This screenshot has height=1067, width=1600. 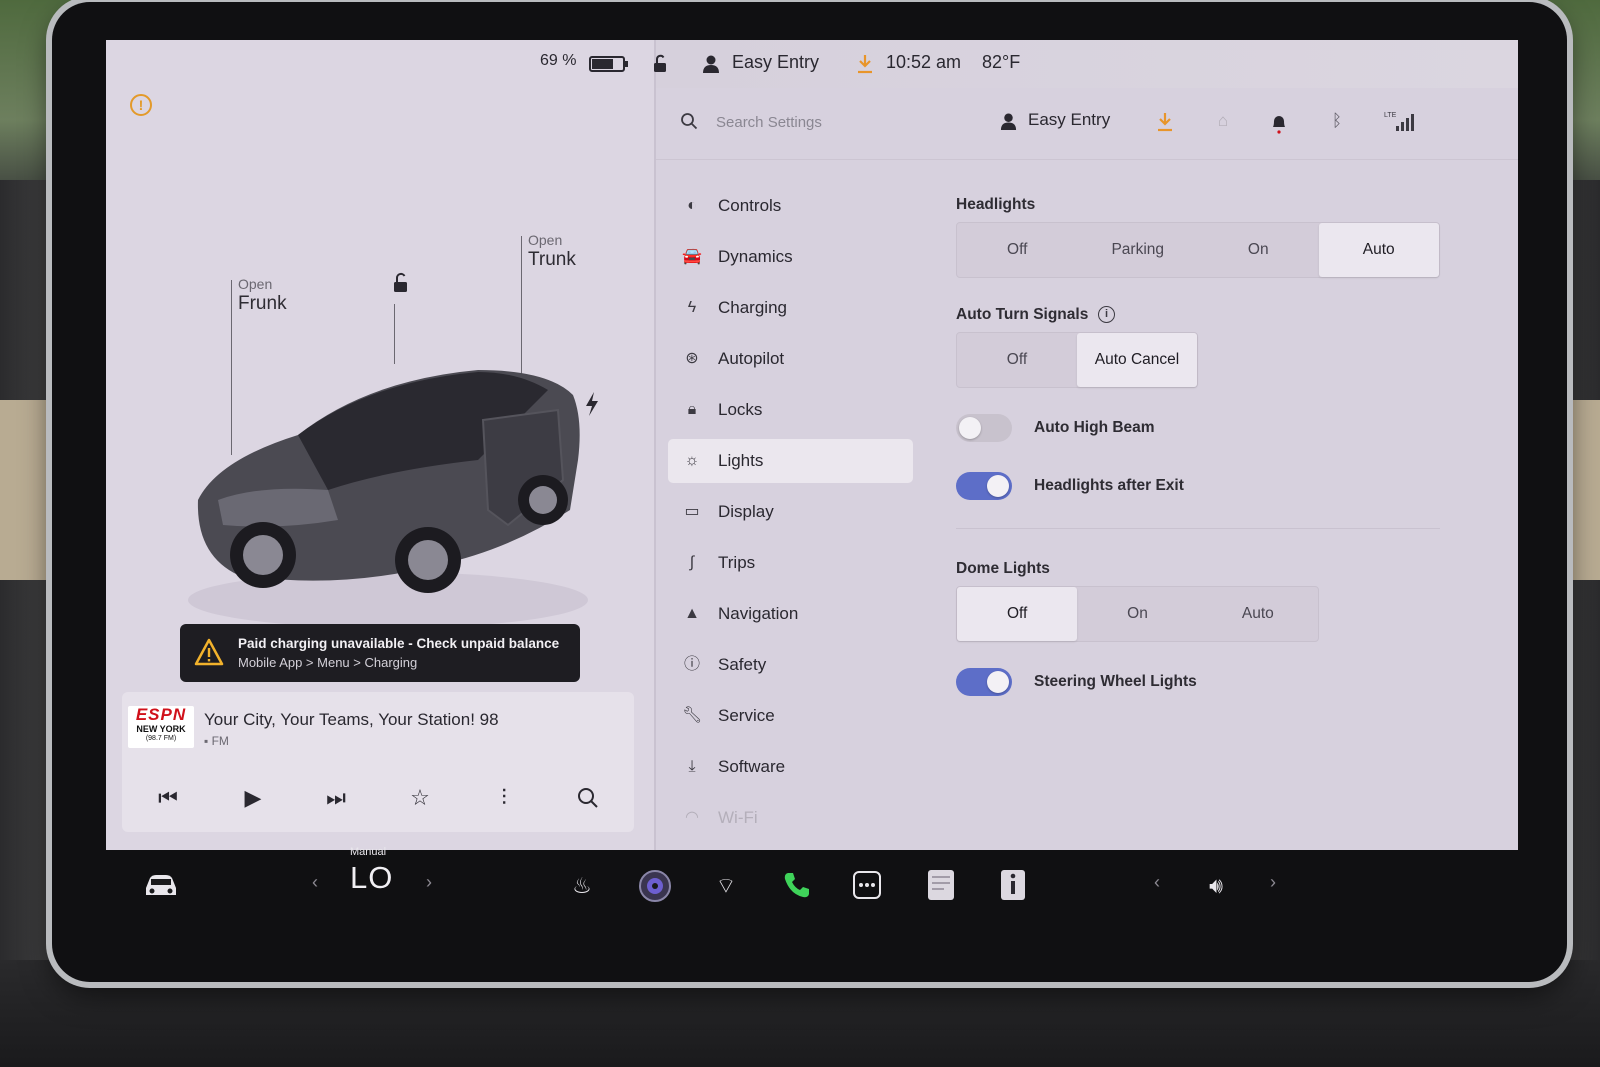 I want to click on nav-item-trips: ∫ Trips, so click(x=790, y=563).